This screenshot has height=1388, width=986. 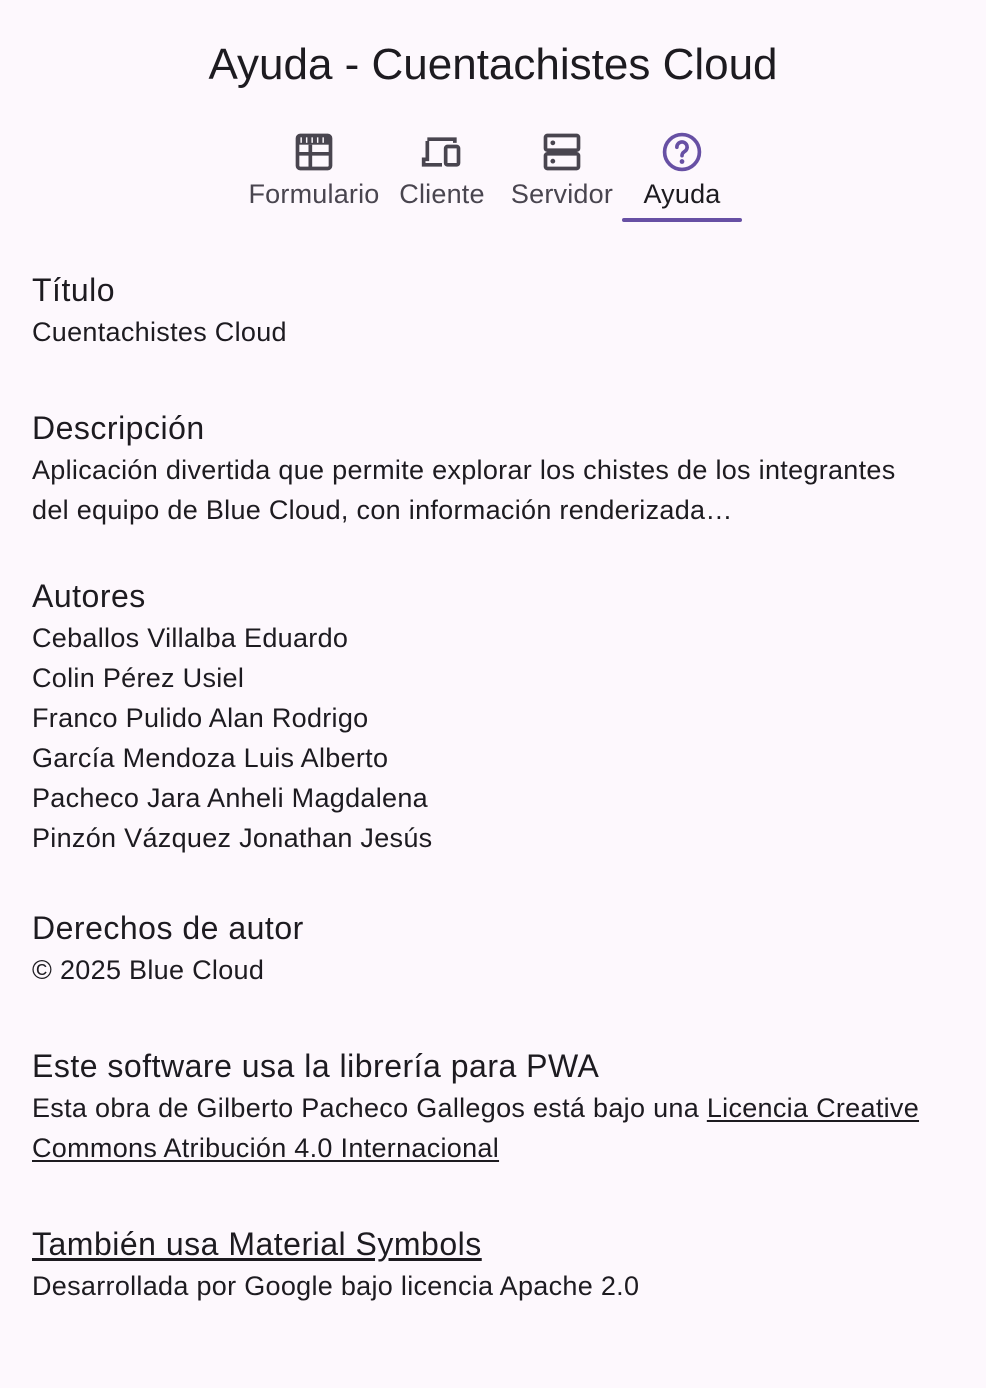 I want to click on devices-icon, so click(x=442, y=152).